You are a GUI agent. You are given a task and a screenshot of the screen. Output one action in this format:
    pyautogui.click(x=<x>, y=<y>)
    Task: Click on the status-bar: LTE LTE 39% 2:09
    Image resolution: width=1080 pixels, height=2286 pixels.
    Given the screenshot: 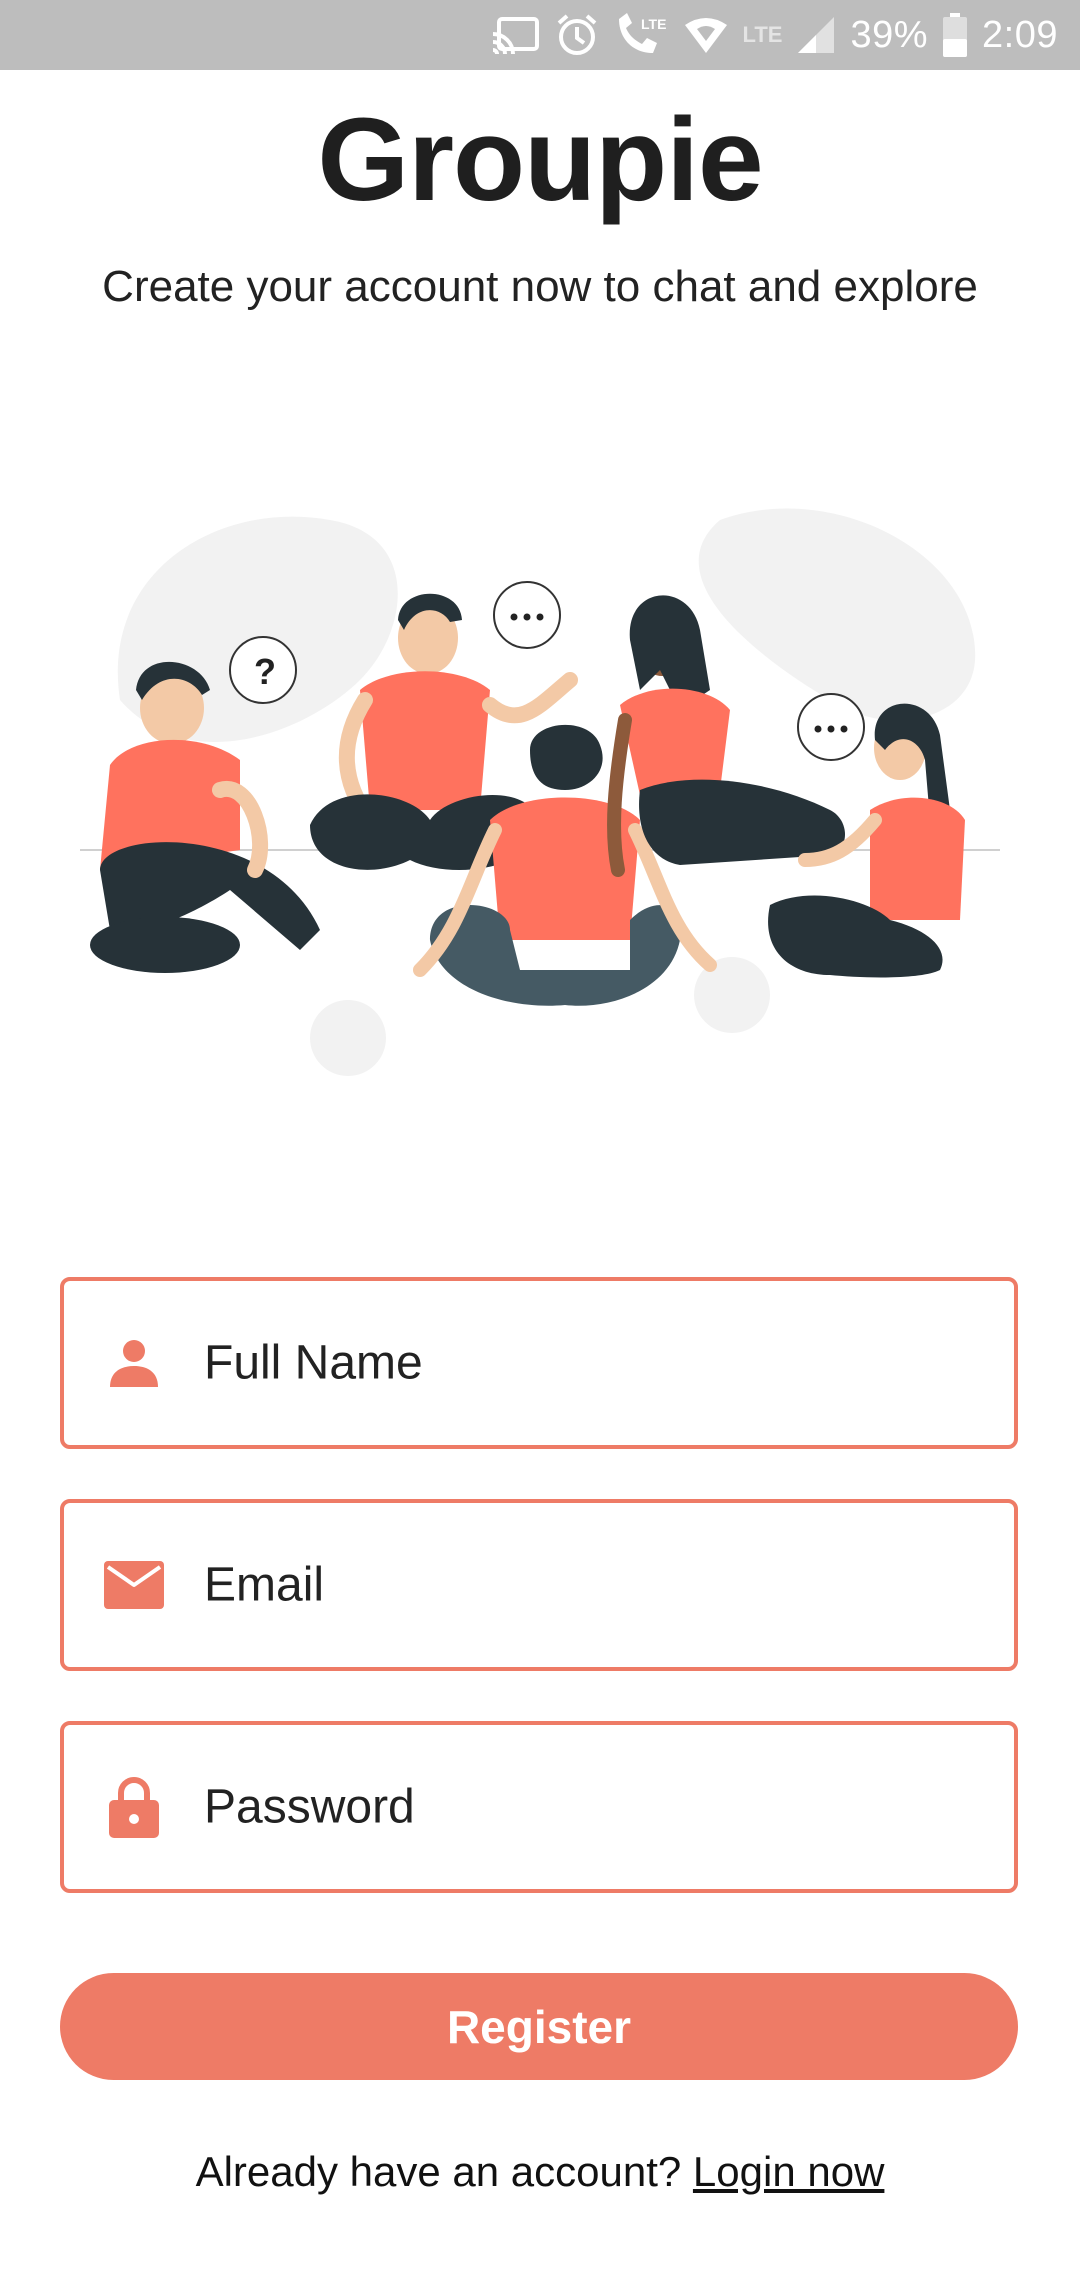 What is the action you would take?
    pyautogui.click(x=540, y=35)
    